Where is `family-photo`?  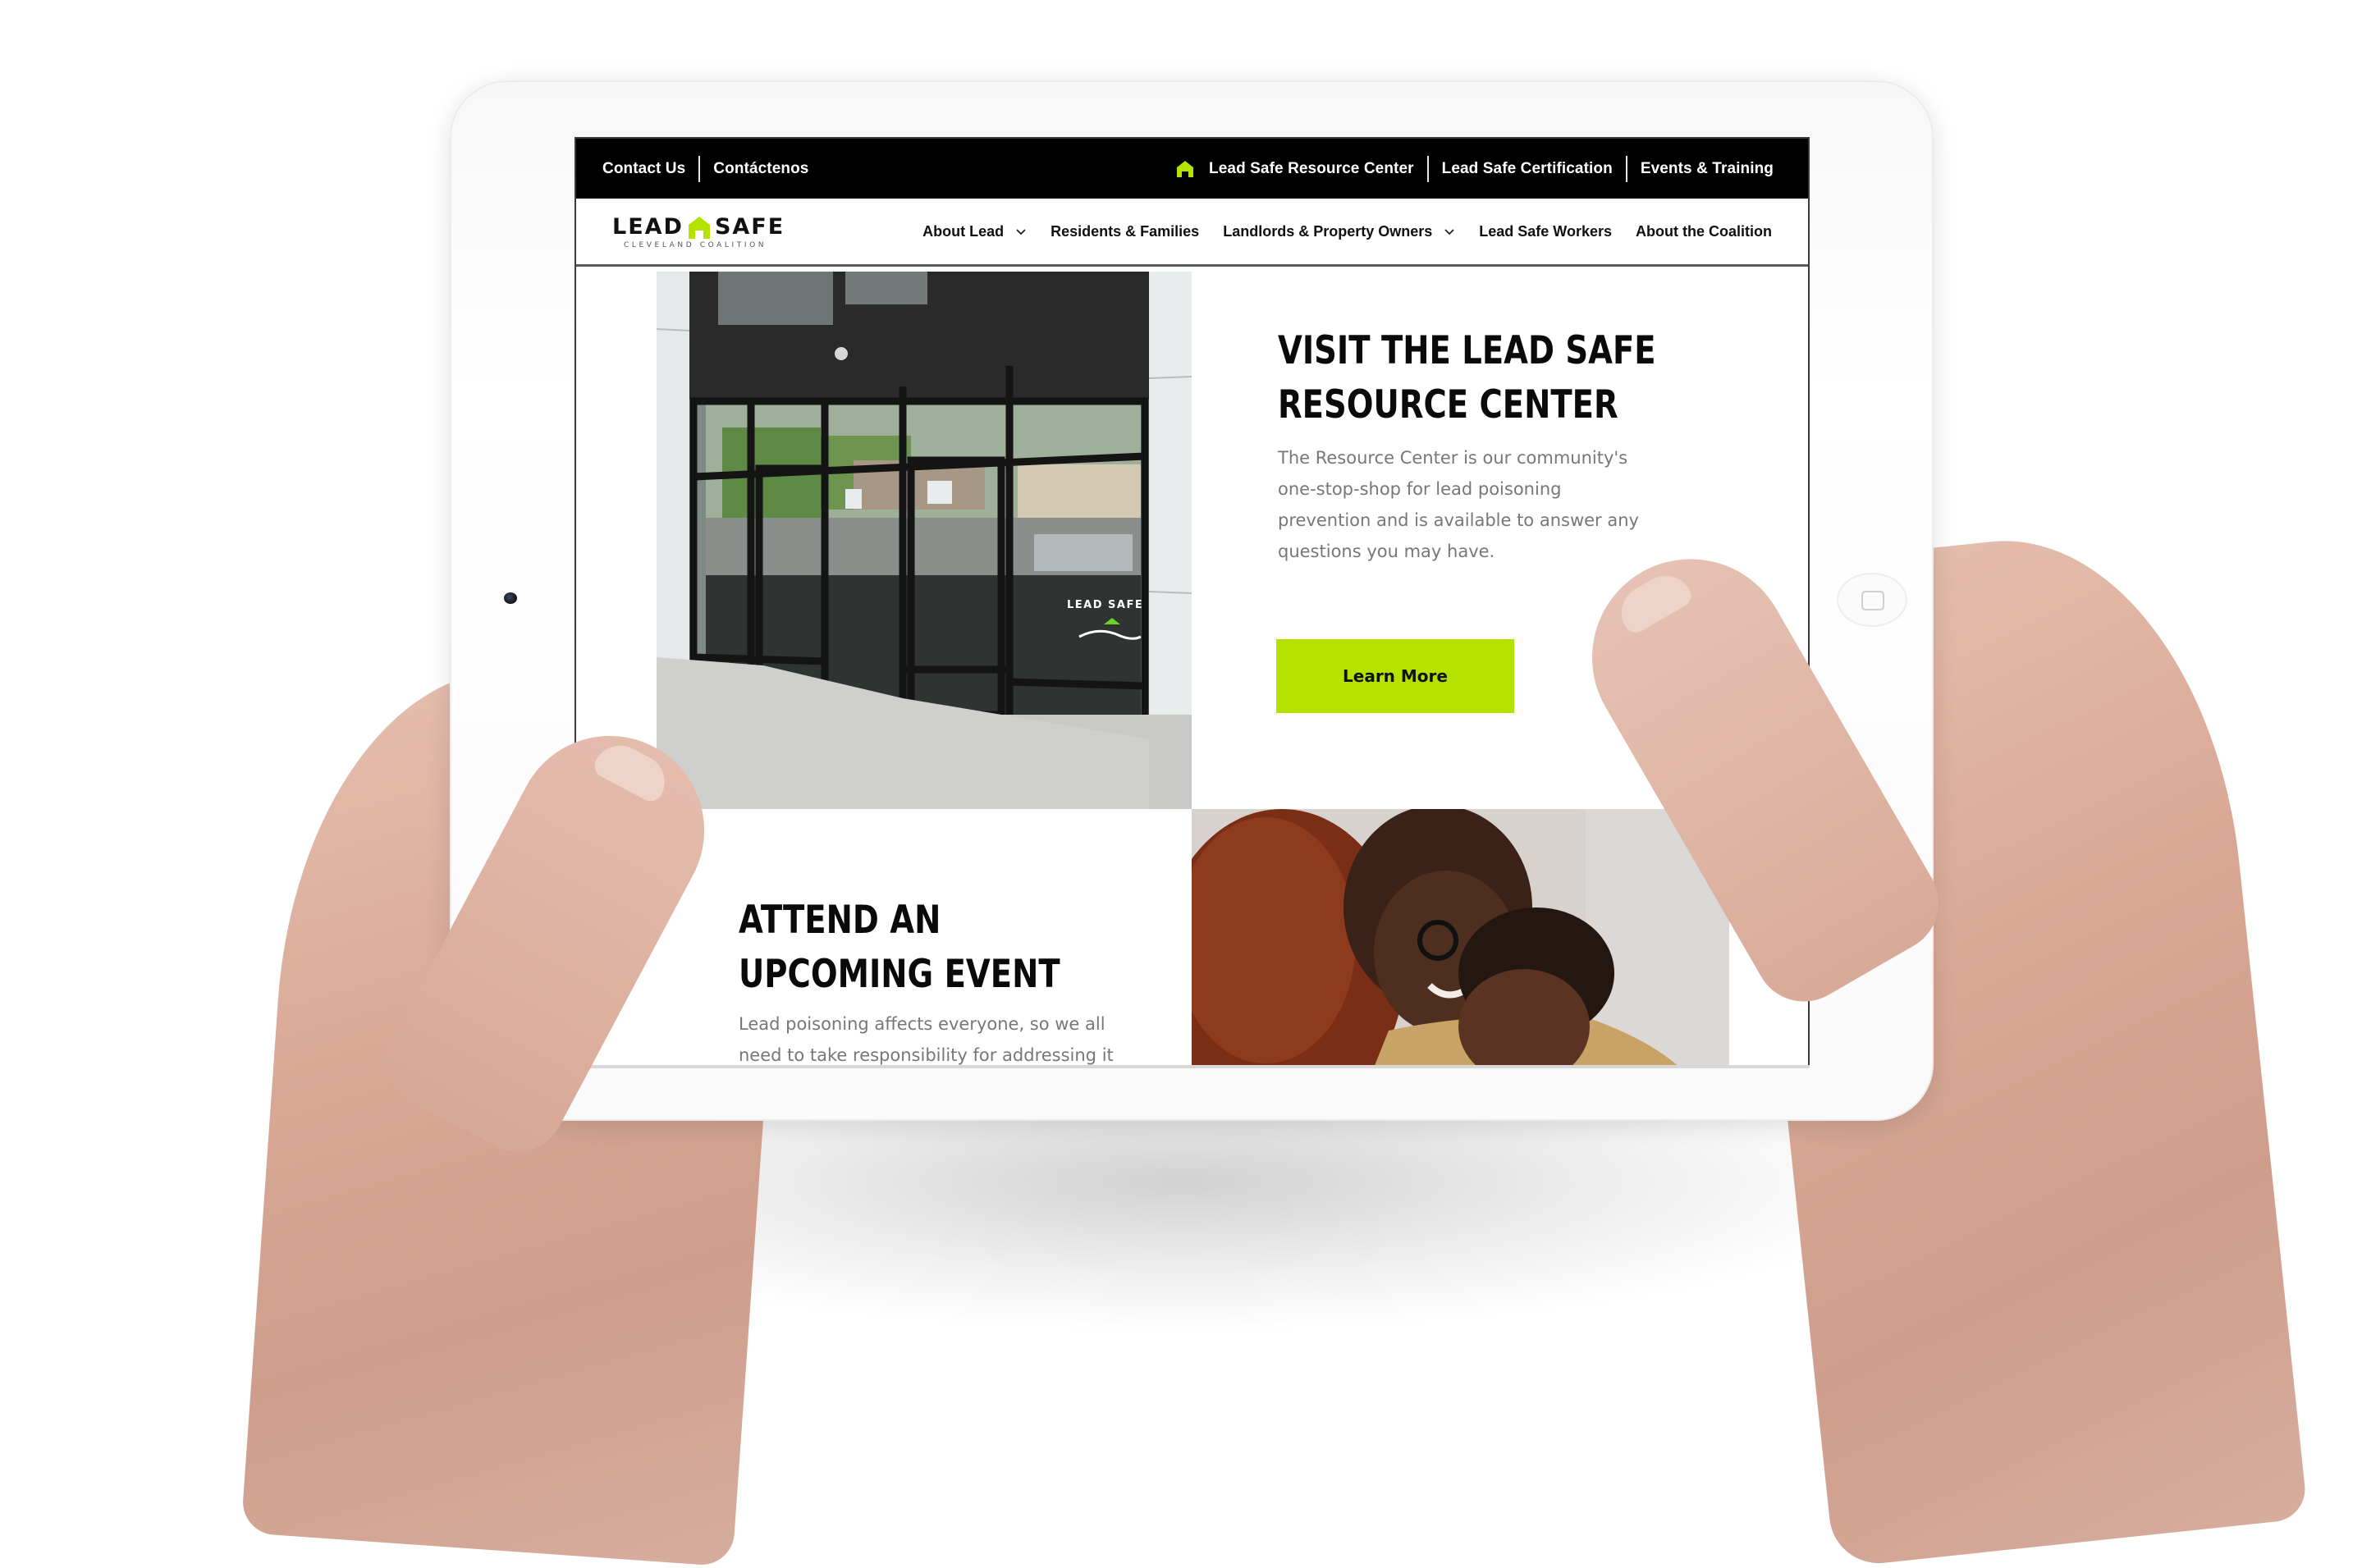 family-photo is located at coordinates (1460, 938).